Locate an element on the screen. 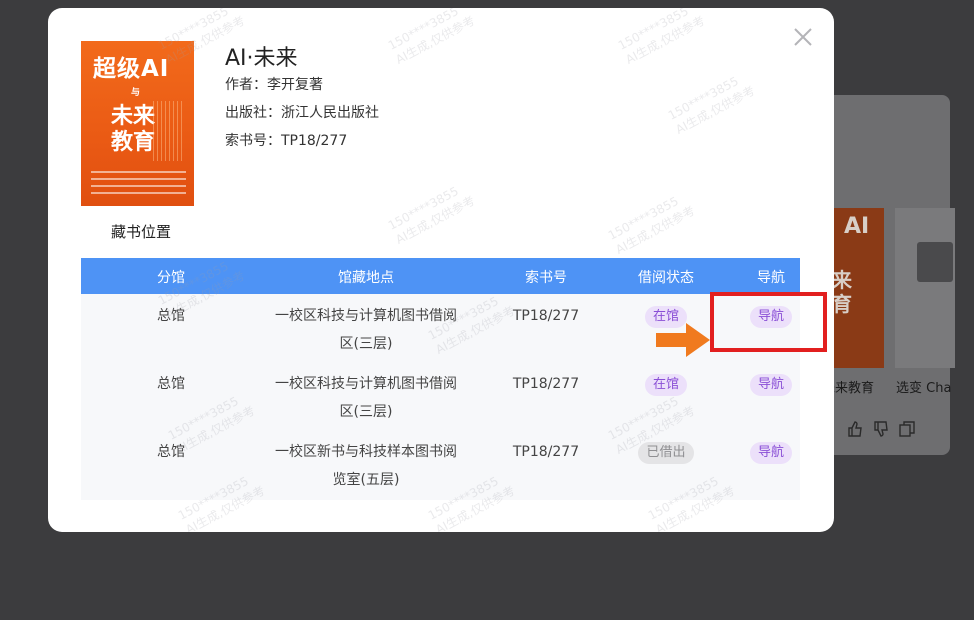 The height and width of the screenshot is (620, 974). row-status: 在馆 is located at coordinates (666, 384).